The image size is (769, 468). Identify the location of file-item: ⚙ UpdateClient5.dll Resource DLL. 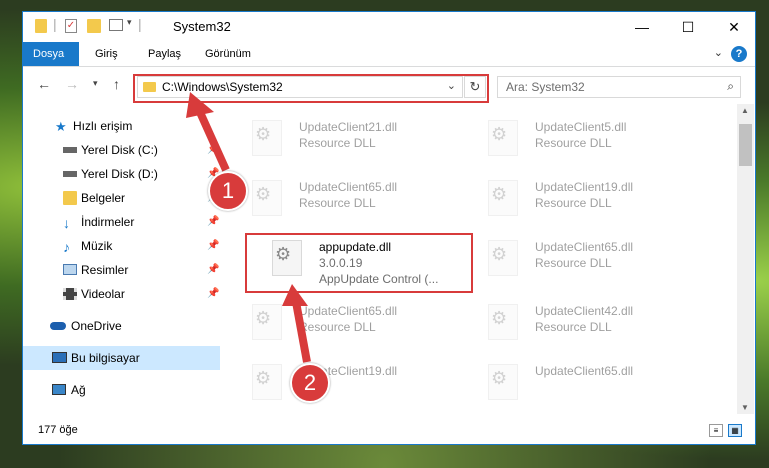
(598, 138).